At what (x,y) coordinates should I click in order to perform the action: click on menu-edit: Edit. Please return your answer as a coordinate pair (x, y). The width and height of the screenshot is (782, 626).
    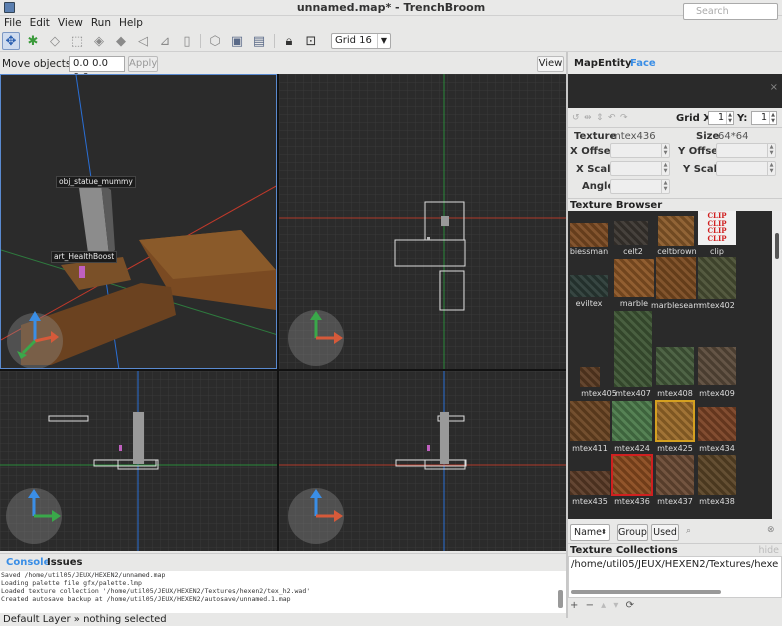
    Looking at the image, I should click on (40, 23).